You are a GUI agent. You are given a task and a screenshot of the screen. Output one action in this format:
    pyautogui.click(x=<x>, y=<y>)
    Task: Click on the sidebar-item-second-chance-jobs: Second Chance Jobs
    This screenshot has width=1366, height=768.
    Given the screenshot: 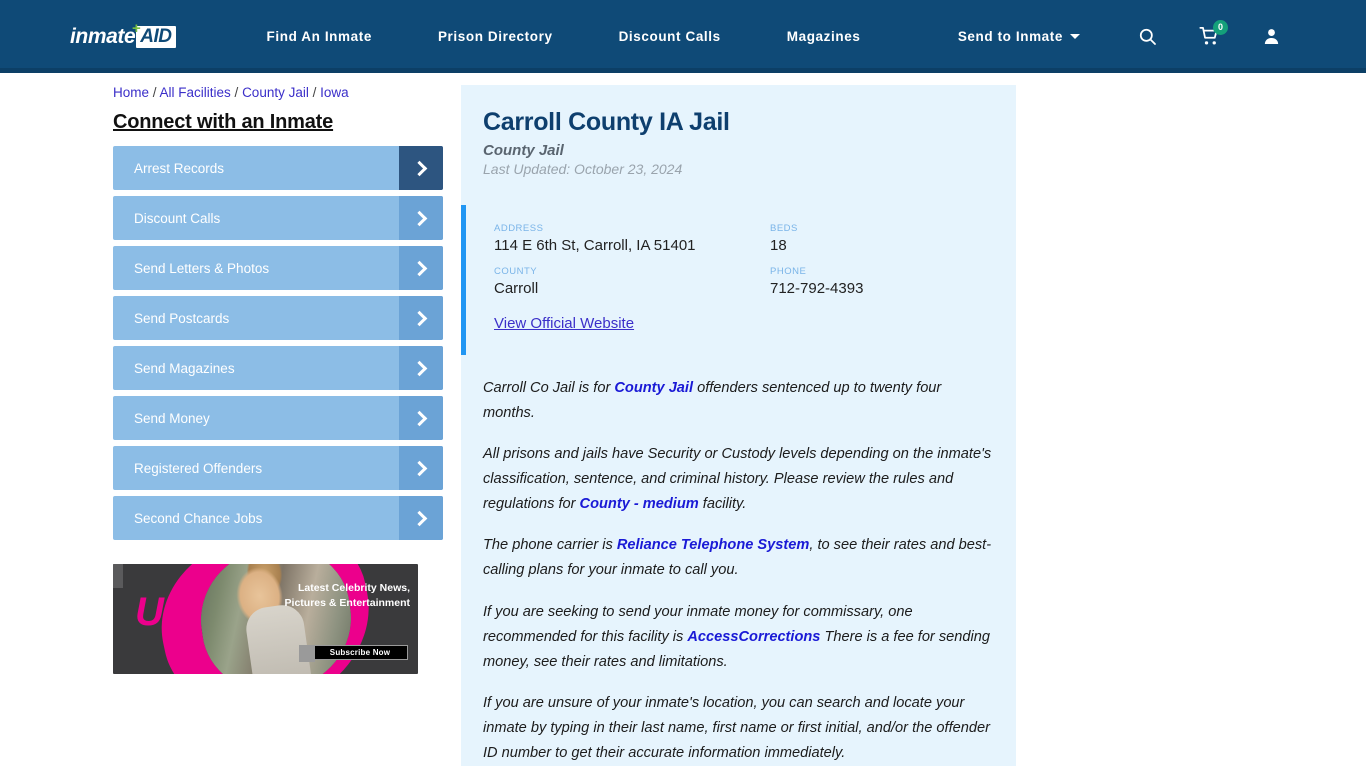 What is the action you would take?
    pyautogui.click(x=278, y=518)
    